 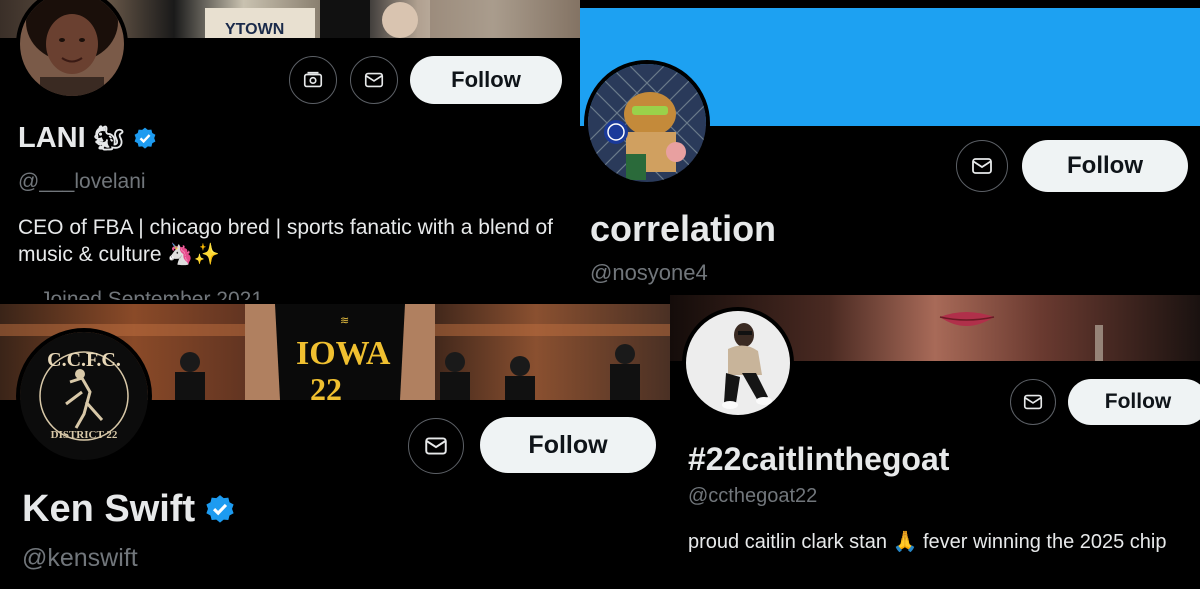 What do you see at coordinates (84, 435) in the screenshot?
I see `avatar-subtext: DISTRICT 22` at bounding box center [84, 435].